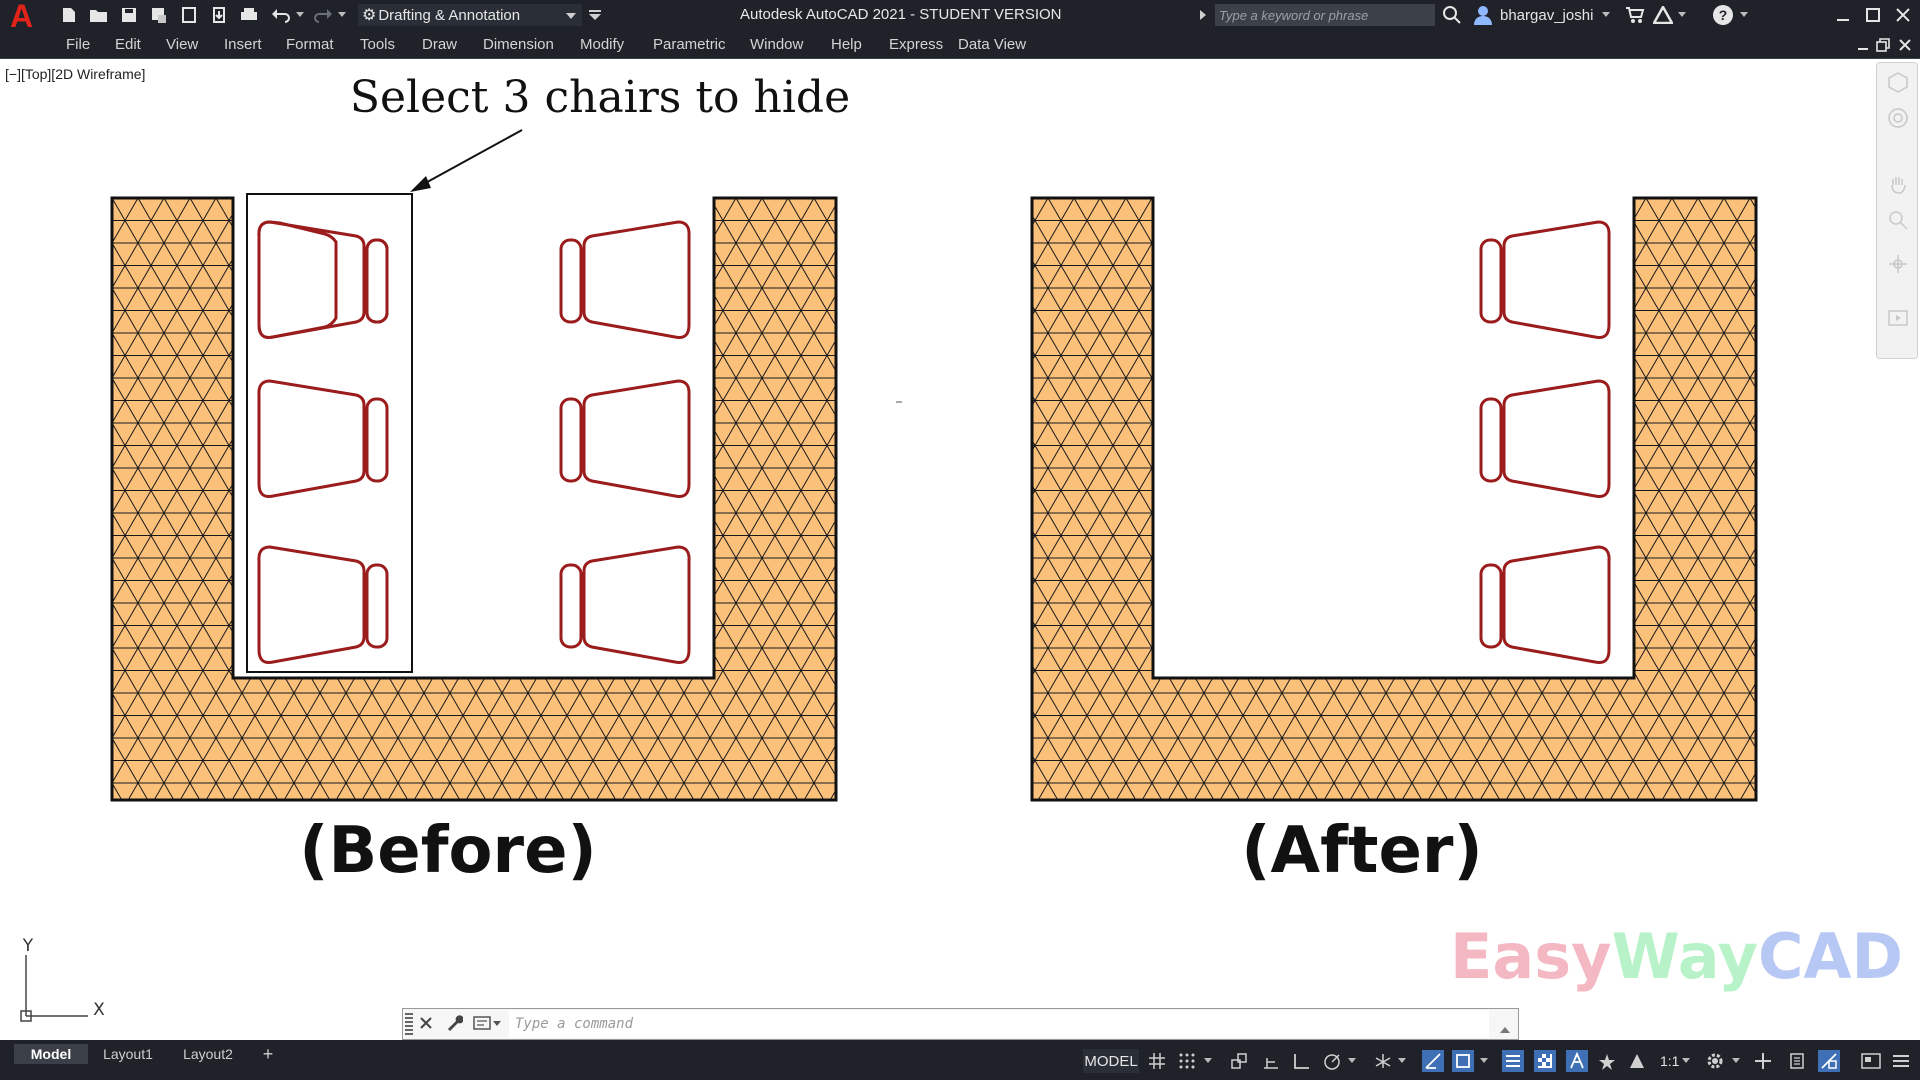 The image size is (1920, 1080). I want to click on menu-insert: Insert, so click(243, 44).